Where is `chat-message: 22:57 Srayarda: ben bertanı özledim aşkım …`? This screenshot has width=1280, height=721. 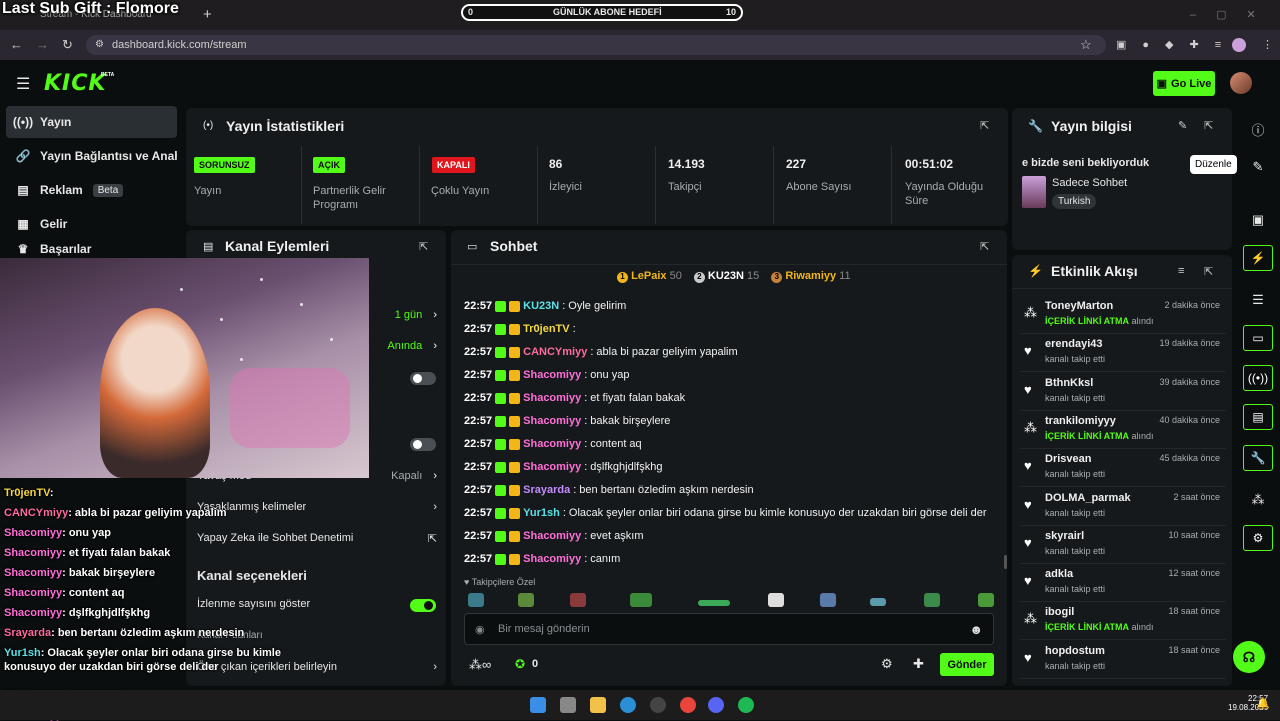 chat-message: 22:57 Srayarda: ben bertanı özledim aşkım … is located at coordinates (609, 490).